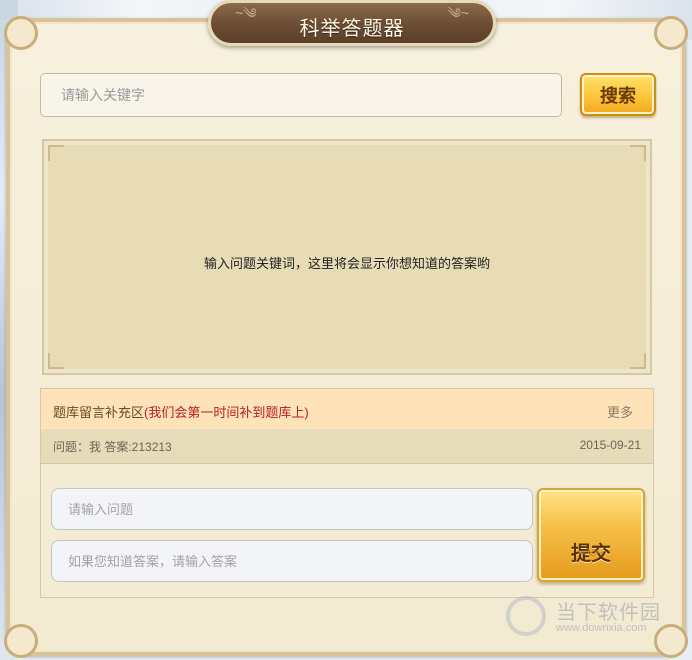 This screenshot has width=692, height=660. What do you see at coordinates (112, 447) in the screenshot?
I see `message-entry-text: 问题：我 答案:213213` at bounding box center [112, 447].